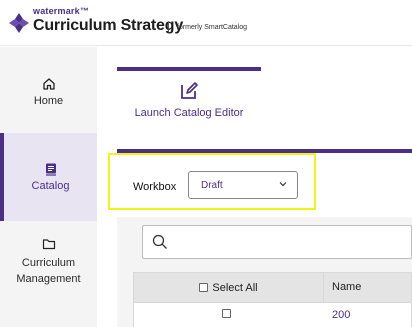 This screenshot has width=412, height=327. Describe the element at coordinates (108, 25) in the screenshot. I see `product-name: Curriculum Strategy` at that location.